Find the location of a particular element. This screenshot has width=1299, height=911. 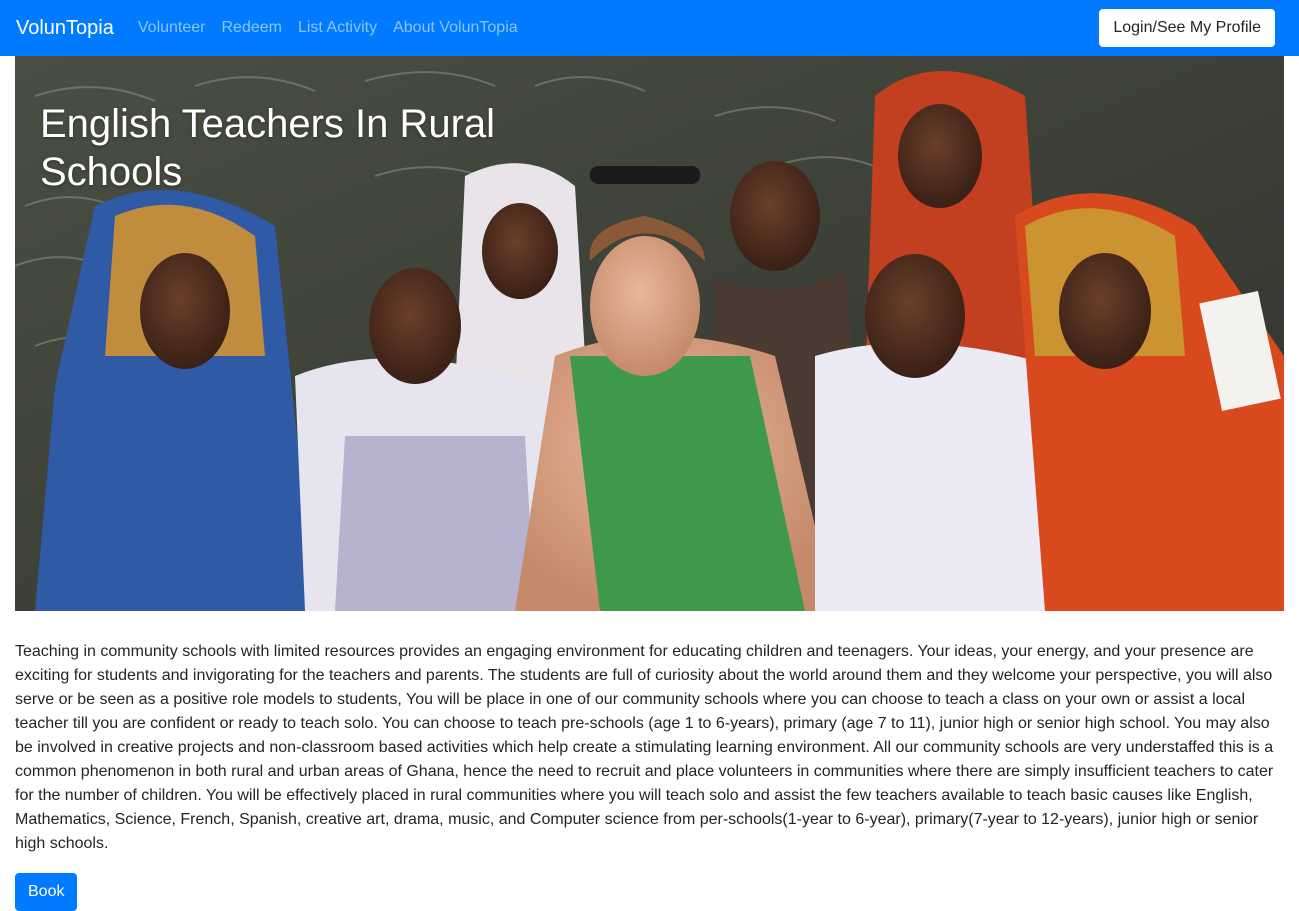

page-title: English Teachers In Rural Schools is located at coordinates (268, 148).